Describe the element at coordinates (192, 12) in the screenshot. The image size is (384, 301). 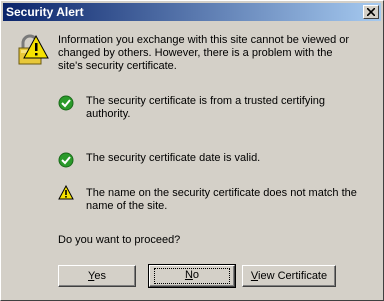
I see `title-bar: Security Alert` at that location.